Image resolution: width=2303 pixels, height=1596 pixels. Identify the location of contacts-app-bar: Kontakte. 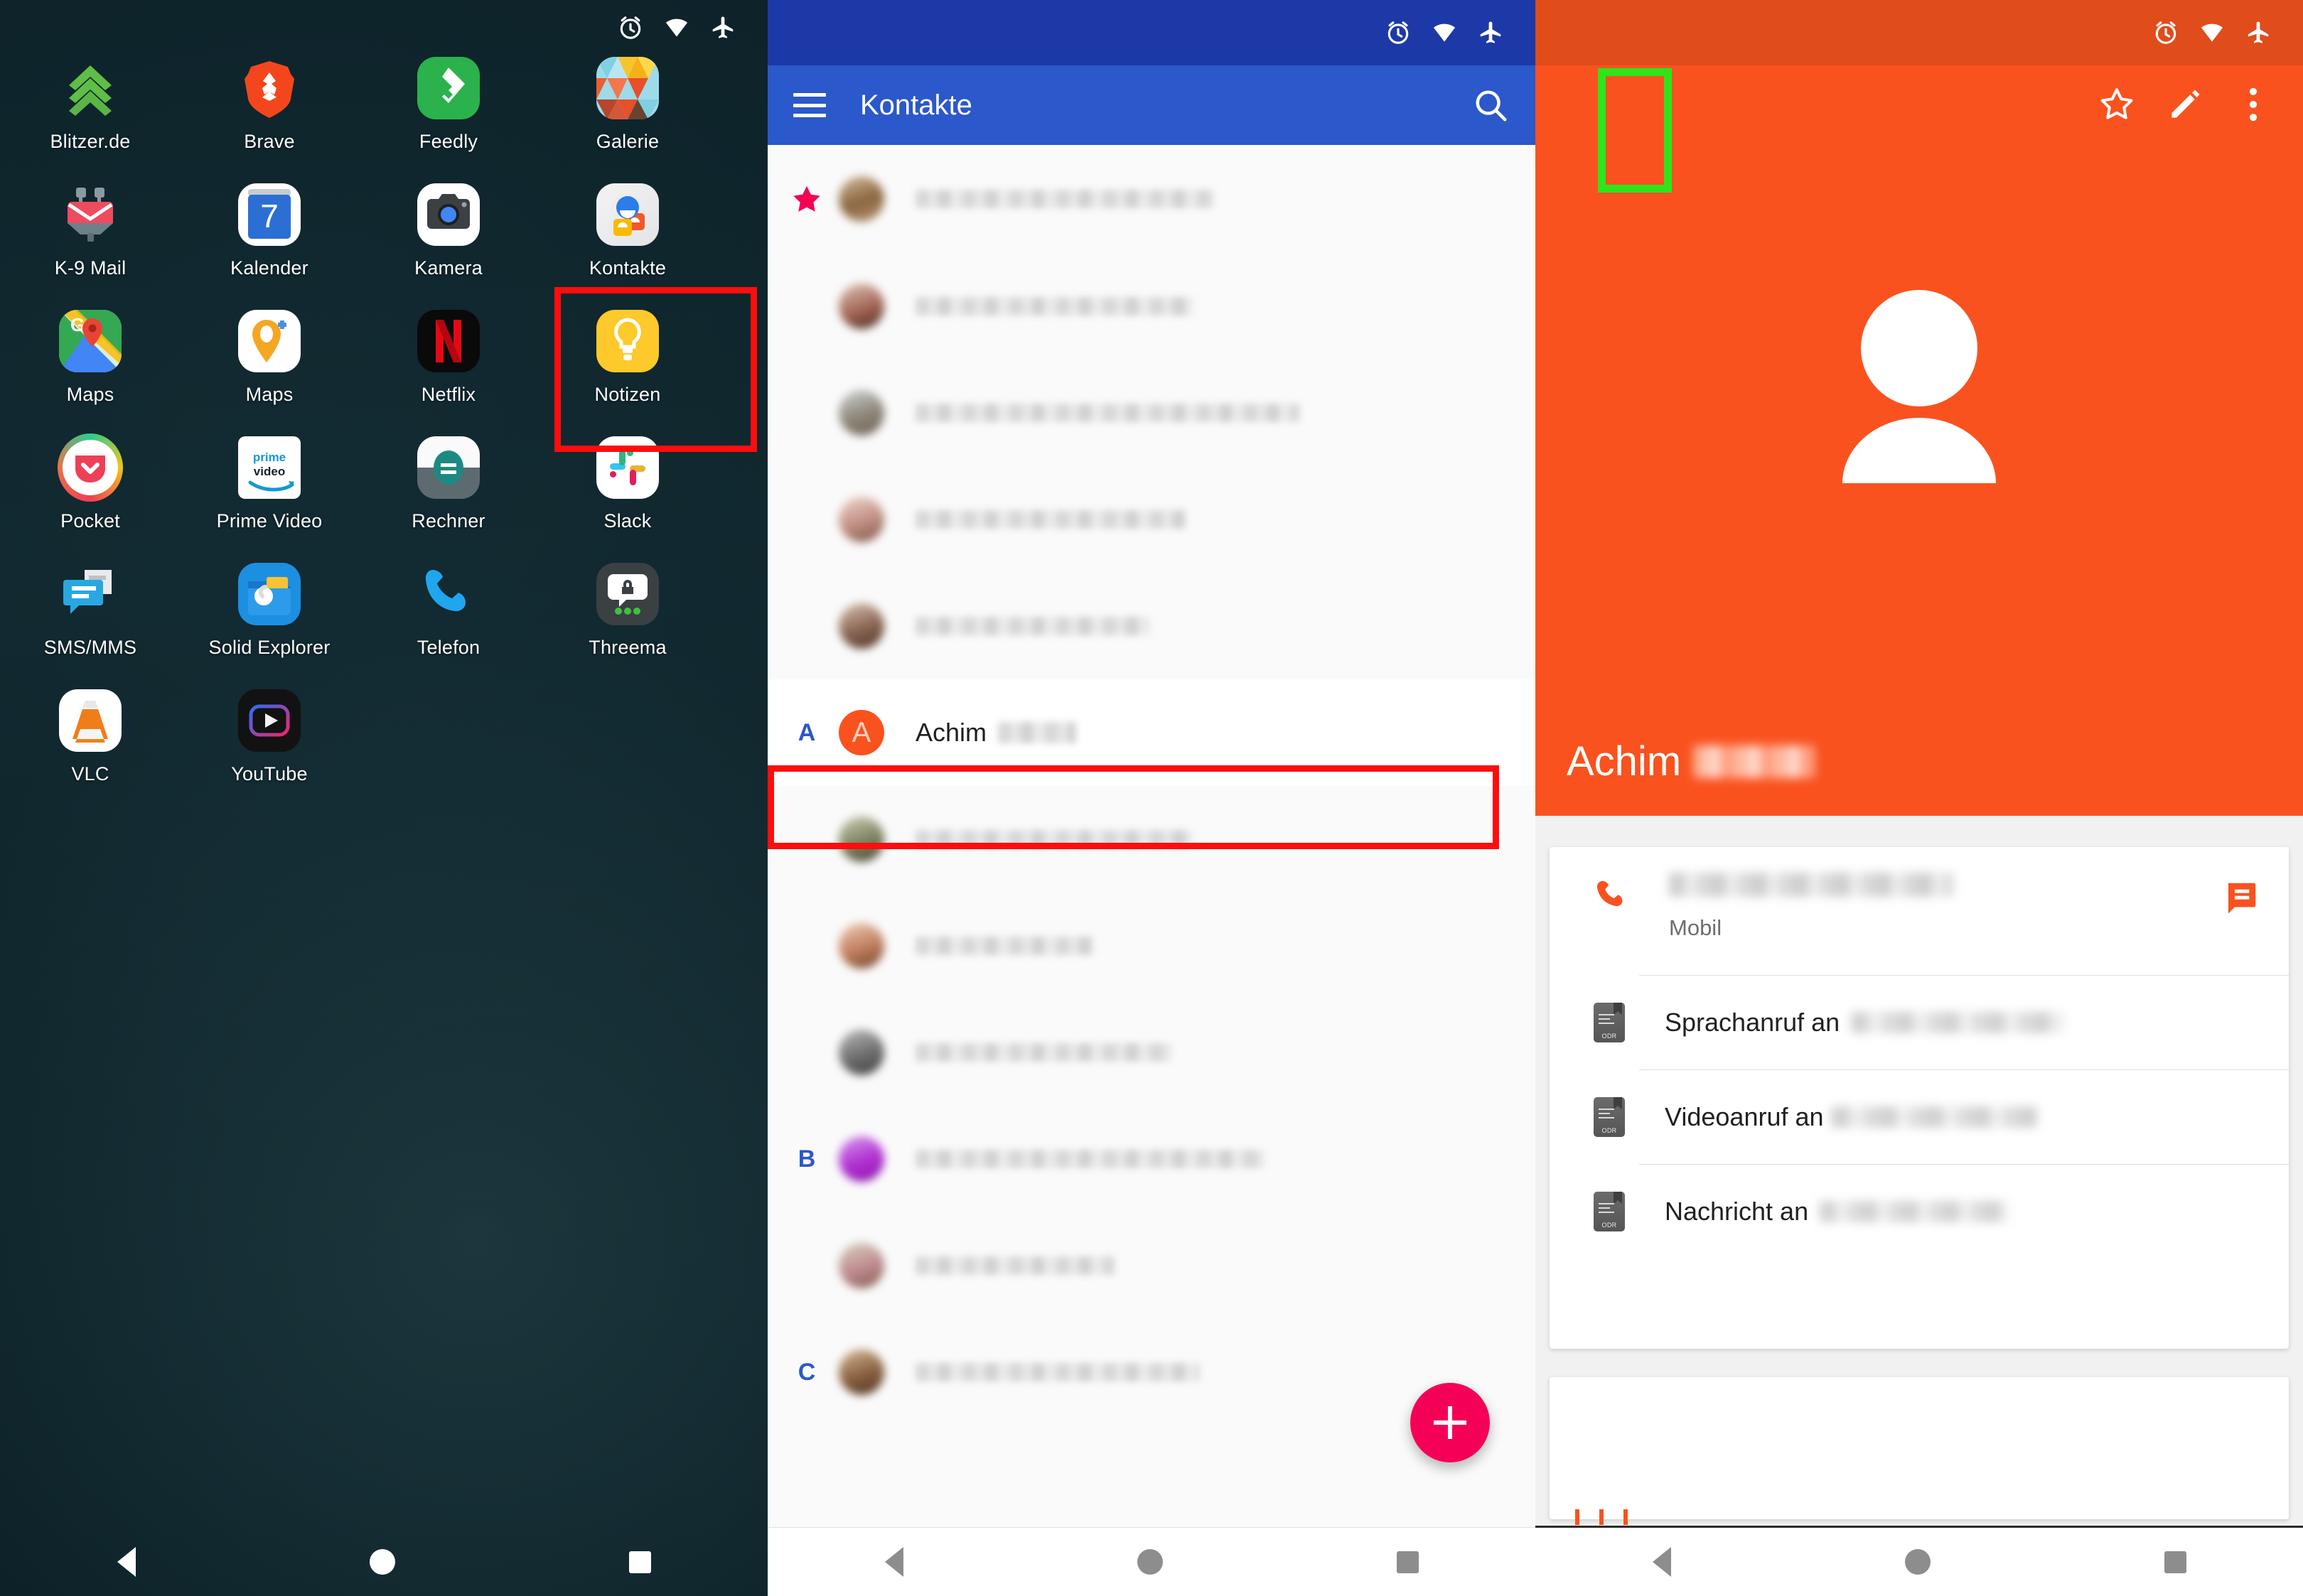
(1151, 105).